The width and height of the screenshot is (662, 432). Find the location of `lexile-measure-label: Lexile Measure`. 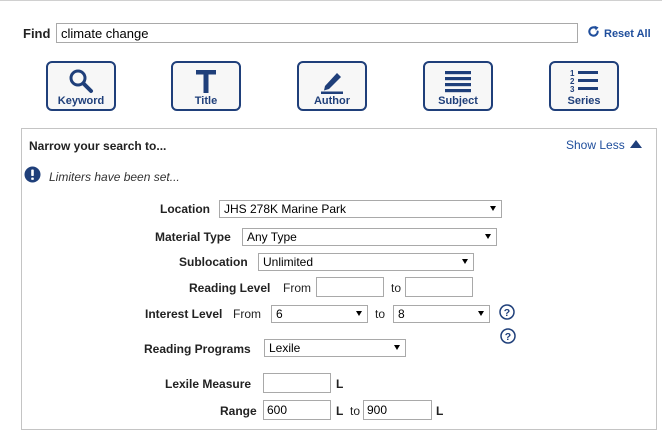

lexile-measure-label: Lexile Measure is located at coordinates (208, 384).